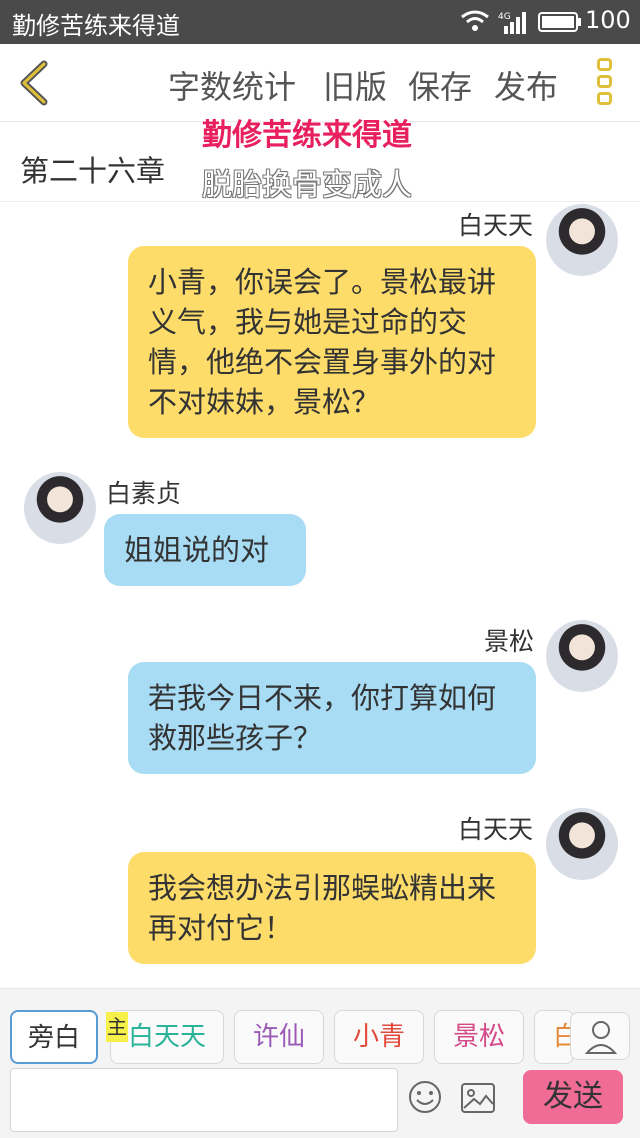 The height and width of the screenshot is (1138, 640). Describe the element at coordinates (554, 1037) in the screenshot. I see `character-chip-partial: 白` at that location.